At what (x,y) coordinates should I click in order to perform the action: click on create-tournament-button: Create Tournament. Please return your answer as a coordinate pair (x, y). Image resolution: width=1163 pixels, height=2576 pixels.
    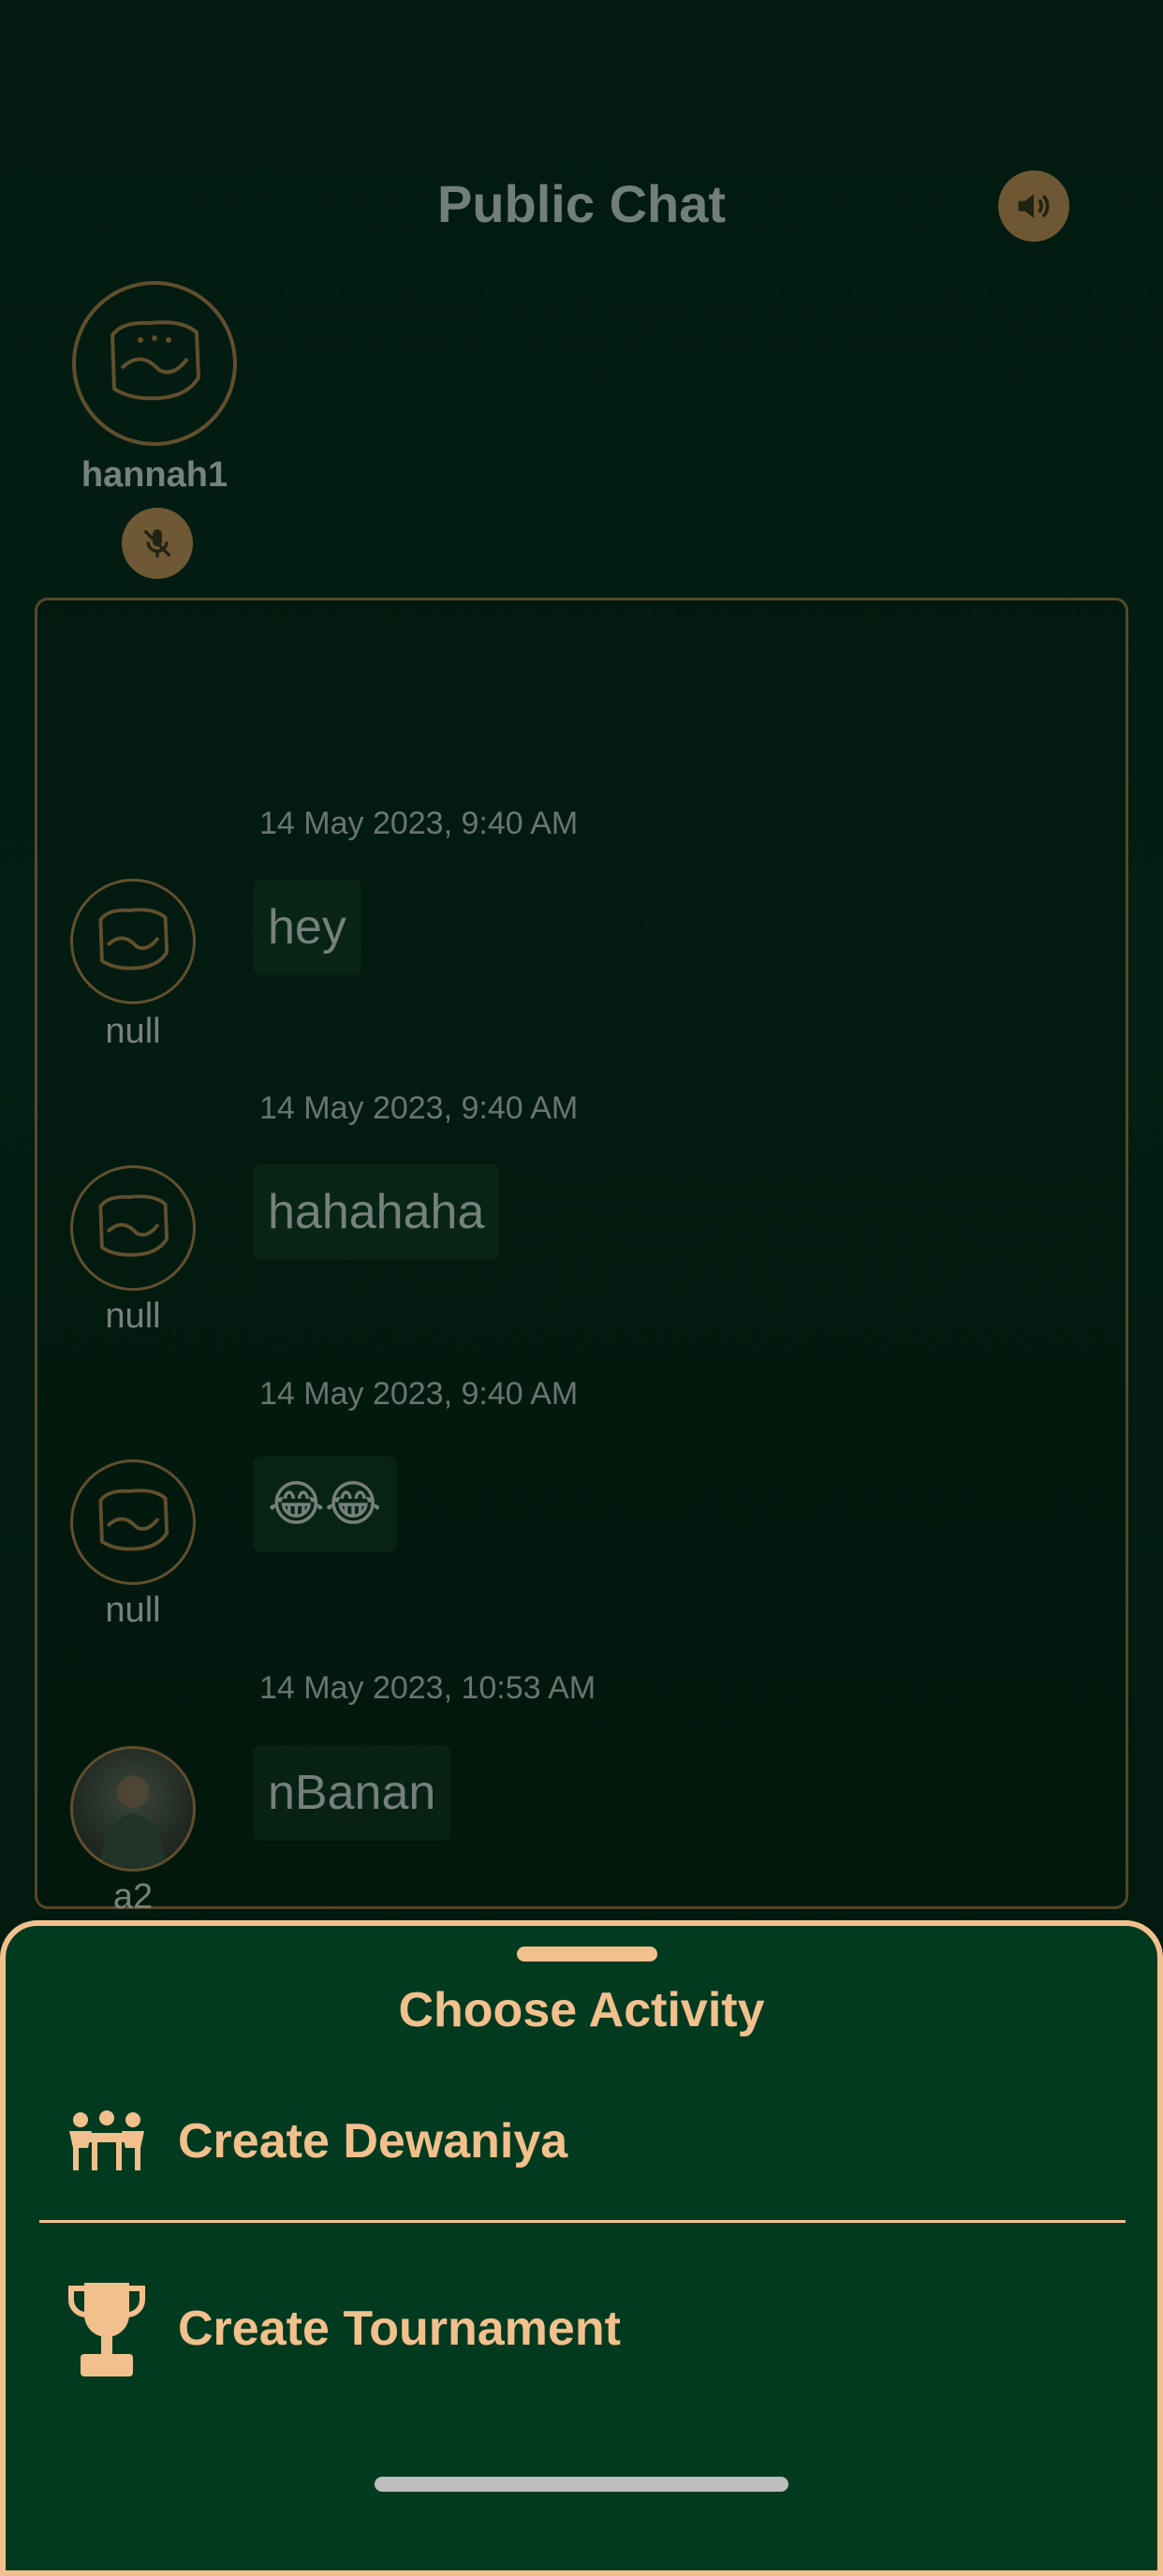
    Looking at the image, I should click on (343, 2329).